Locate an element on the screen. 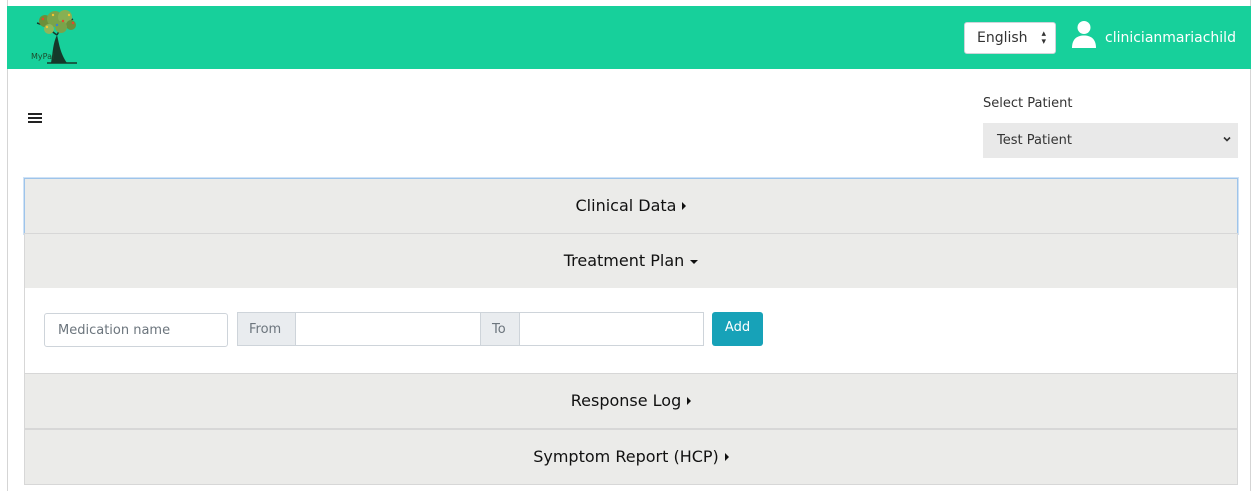  accordion-treatment-plan: Treatment Plan is located at coordinates (631, 261).